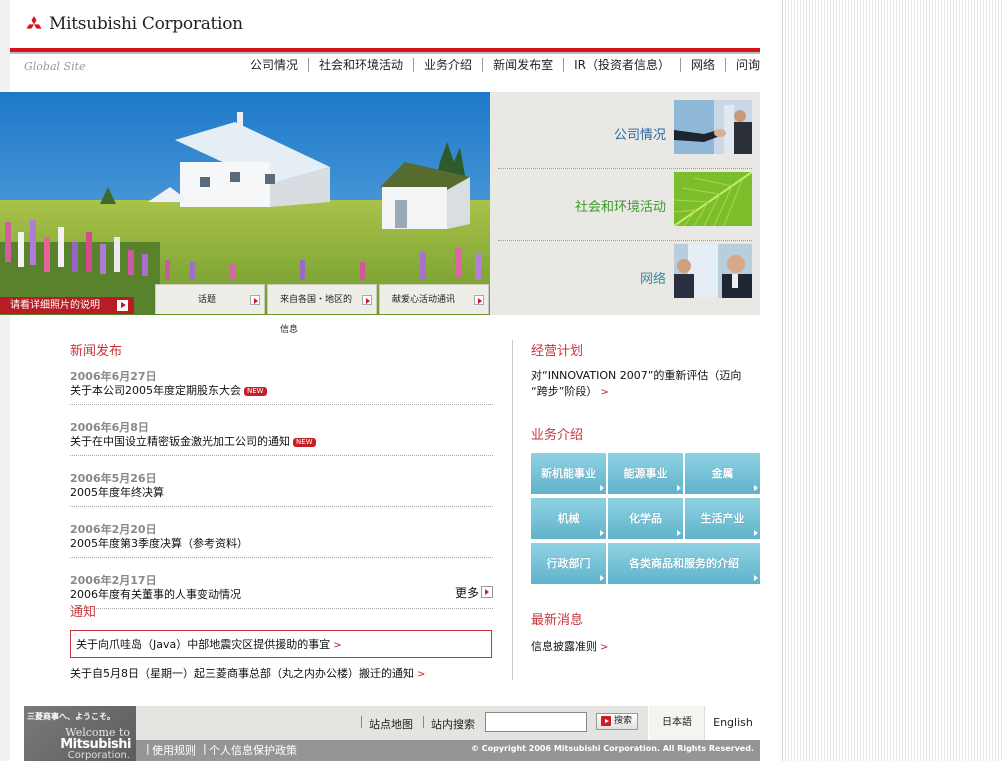  What do you see at coordinates (732, 723) in the screenshot?
I see `lang-english-button: English` at bounding box center [732, 723].